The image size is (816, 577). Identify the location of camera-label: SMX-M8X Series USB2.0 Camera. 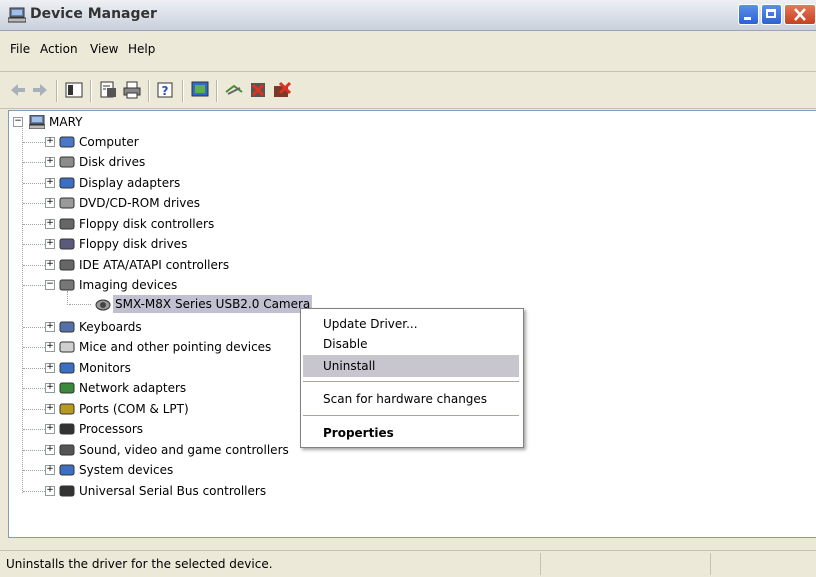
(213, 304).